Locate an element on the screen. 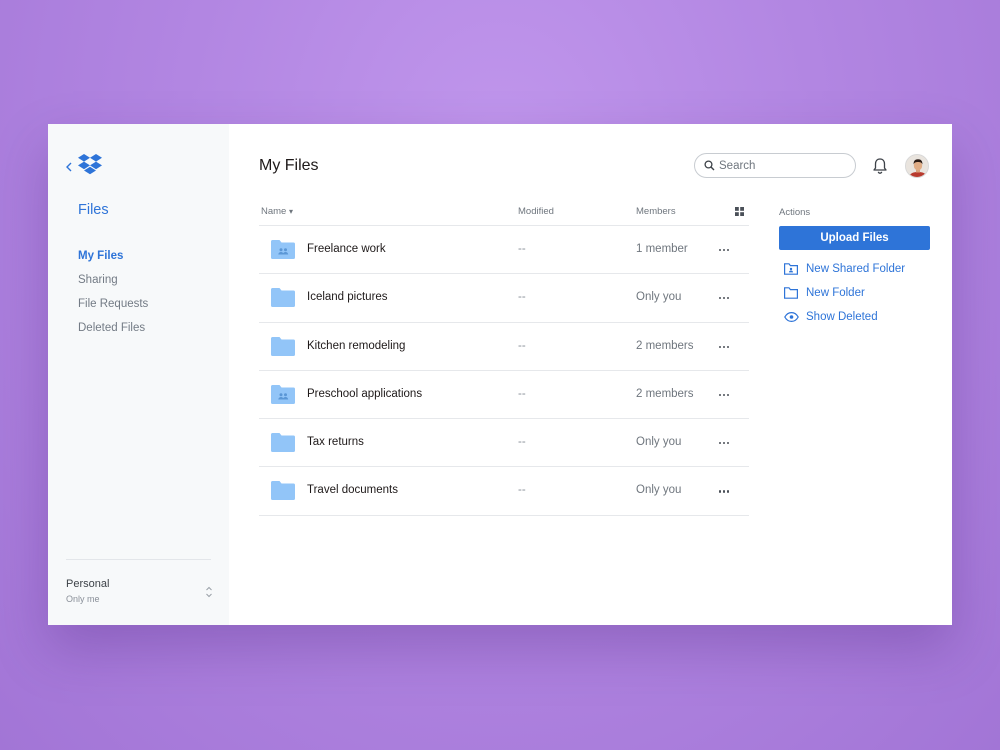 This screenshot has height=750, width=1000. bell-icon is located at coordinates (880, 166).